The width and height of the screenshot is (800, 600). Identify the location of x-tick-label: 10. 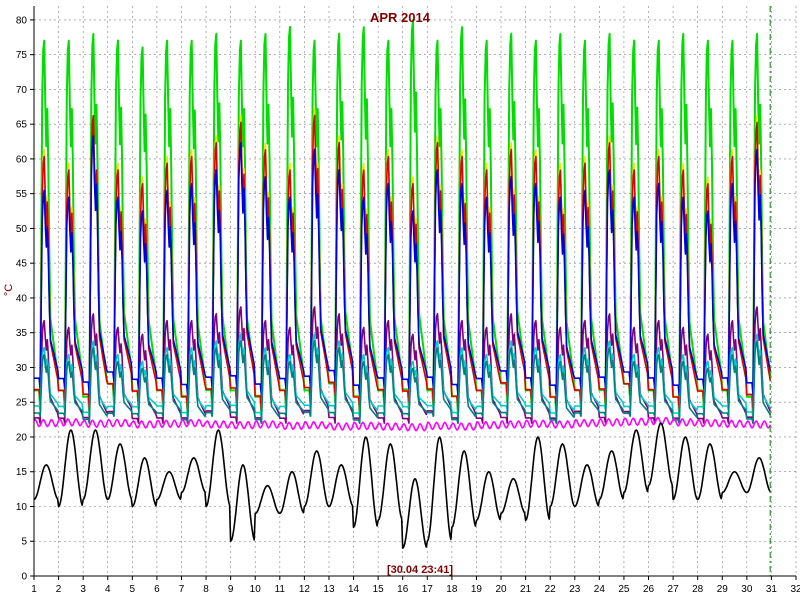
(256, 589).